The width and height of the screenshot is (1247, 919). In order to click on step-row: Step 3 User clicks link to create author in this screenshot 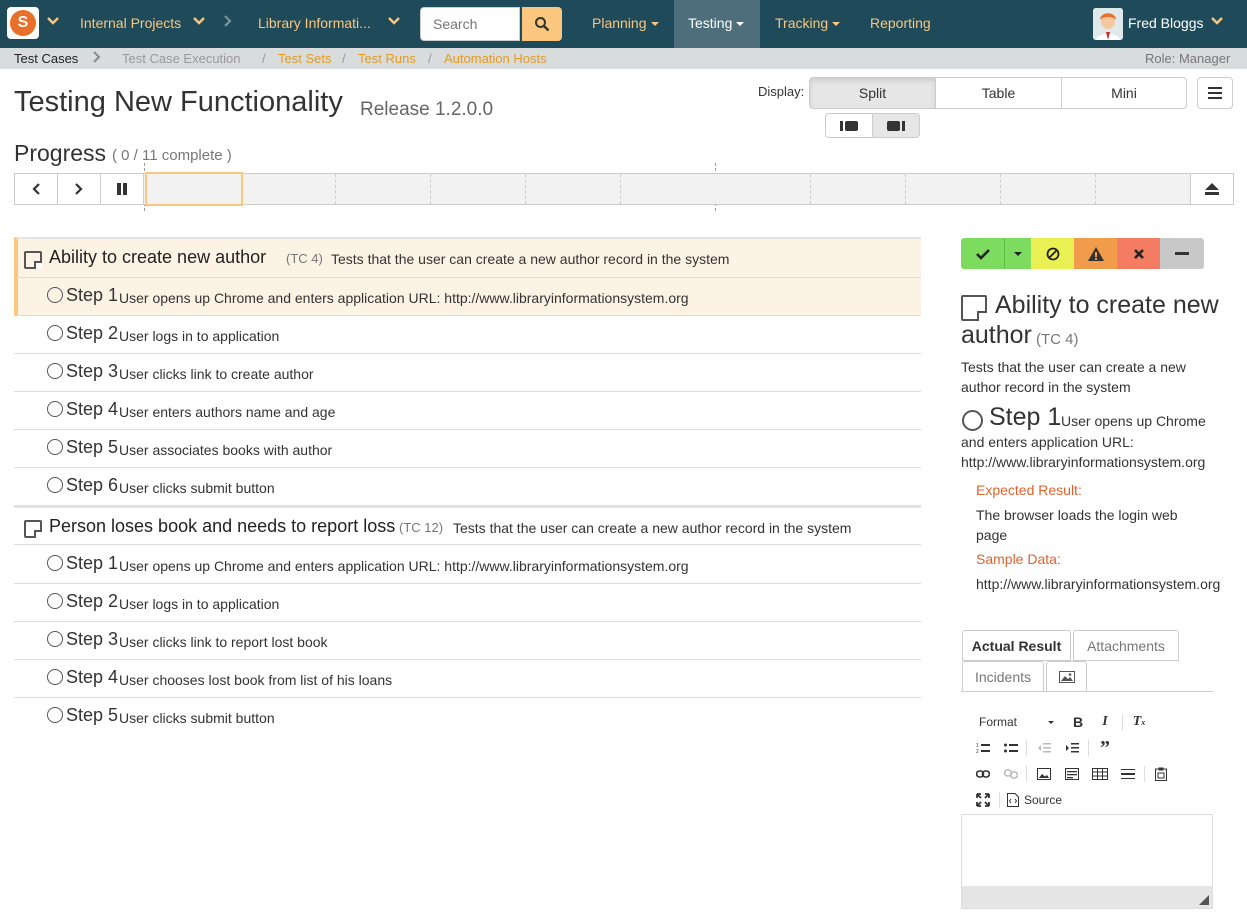, I will do `click(467, 373)`.